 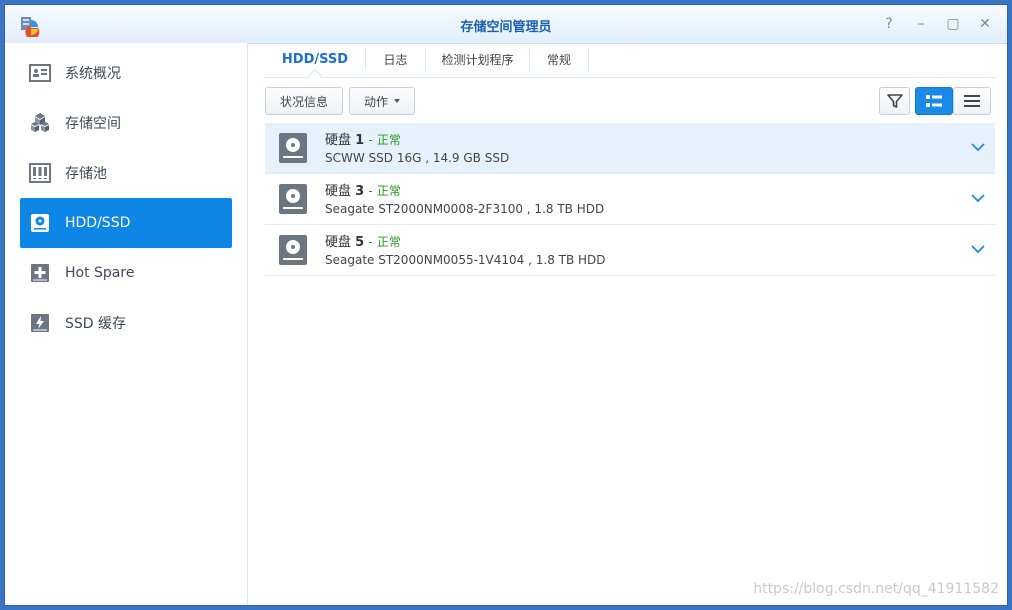 I want to click on disk-number: 3, so click(x=360, y=191).